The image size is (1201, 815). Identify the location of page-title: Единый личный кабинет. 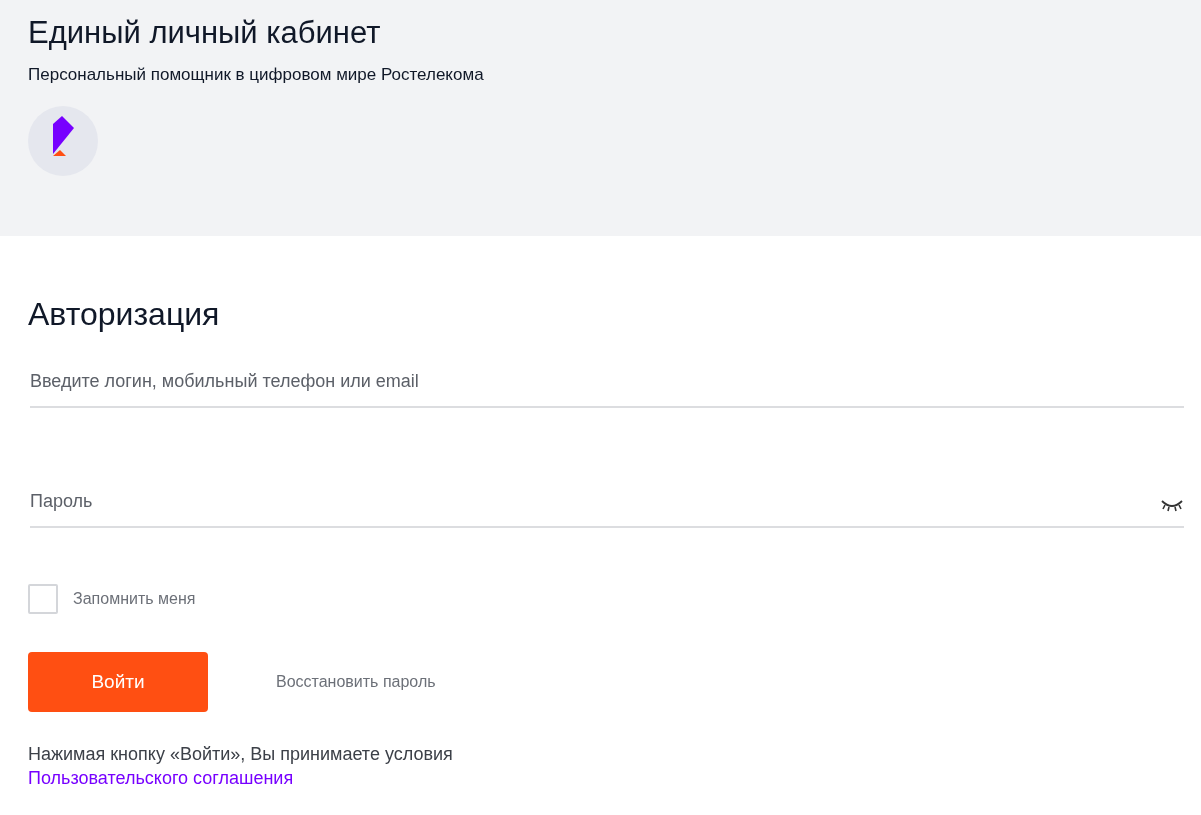
(205, 33).